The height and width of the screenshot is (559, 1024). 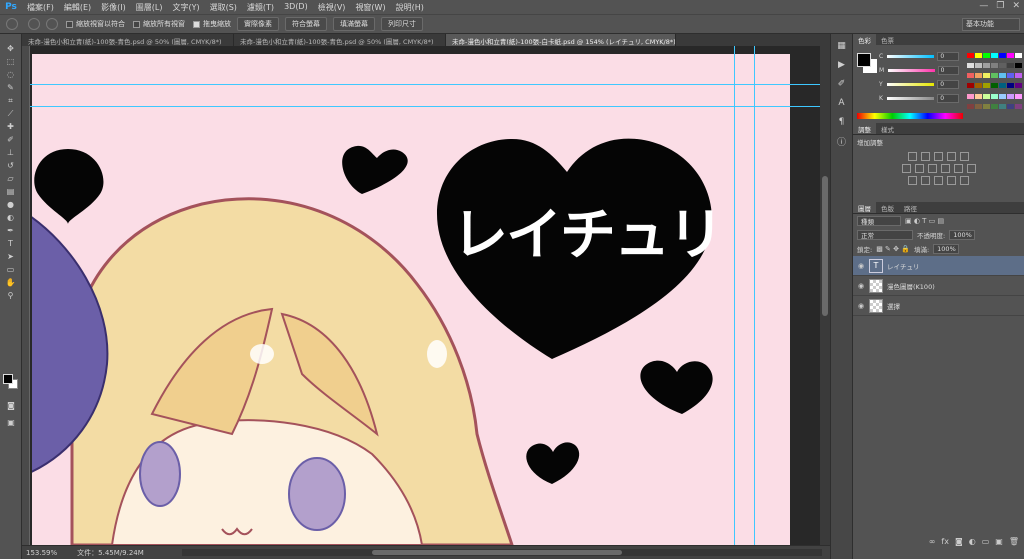 I want to click on brush-presets-icon: ✐, so click(x=842, y=84).